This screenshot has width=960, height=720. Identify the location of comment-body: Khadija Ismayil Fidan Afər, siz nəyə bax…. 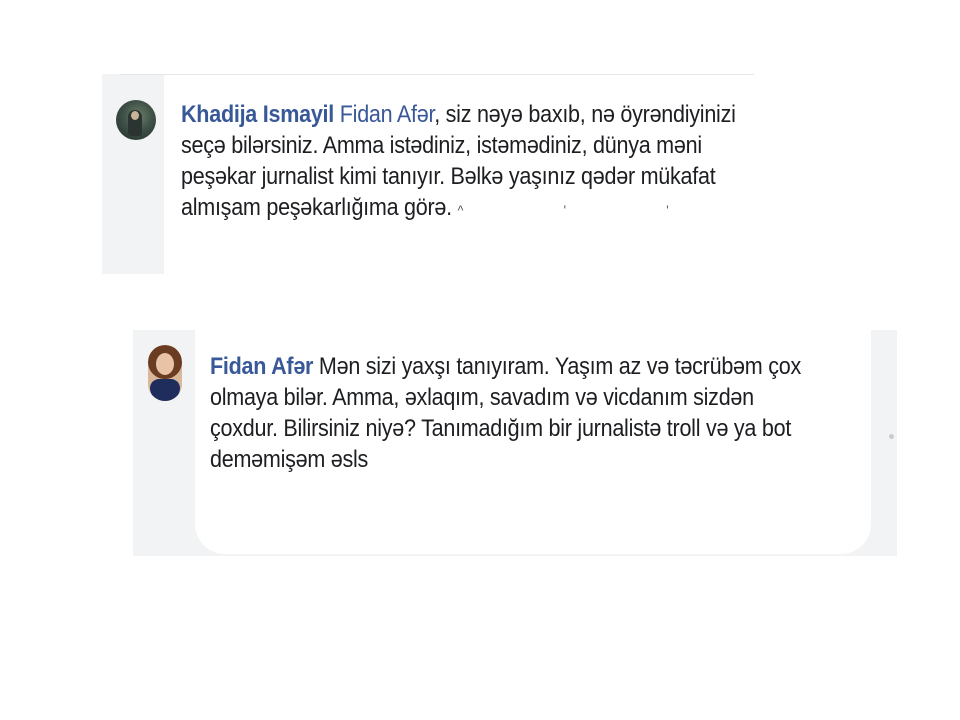
(489, 162).